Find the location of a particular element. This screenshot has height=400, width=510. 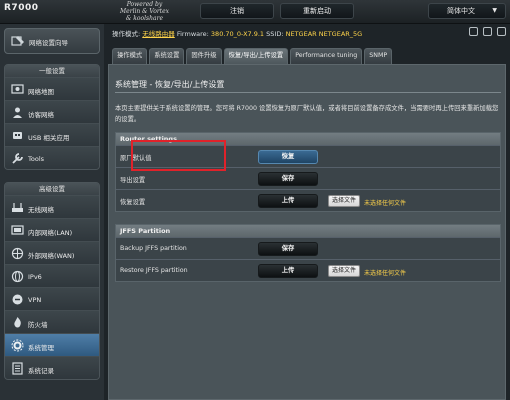

sidebar-item-syslog: 系统记录 is located at coordinates (52, 367).